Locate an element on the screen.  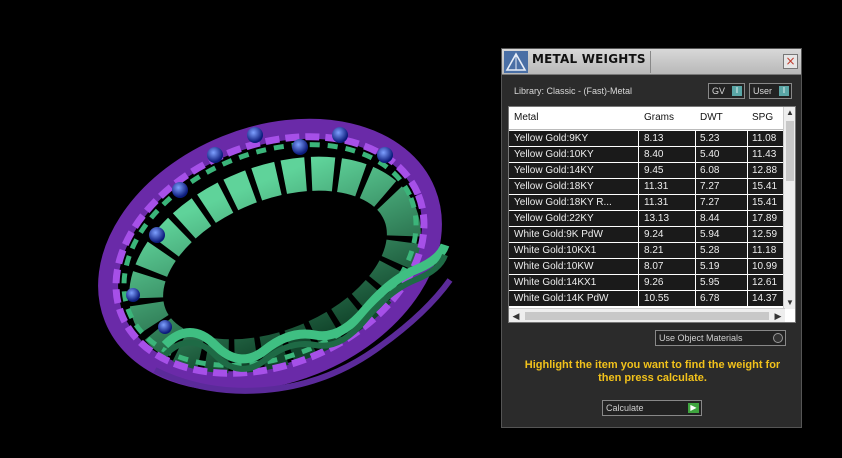
cell-grams: 9.26 is located at coordinates (654, 282).